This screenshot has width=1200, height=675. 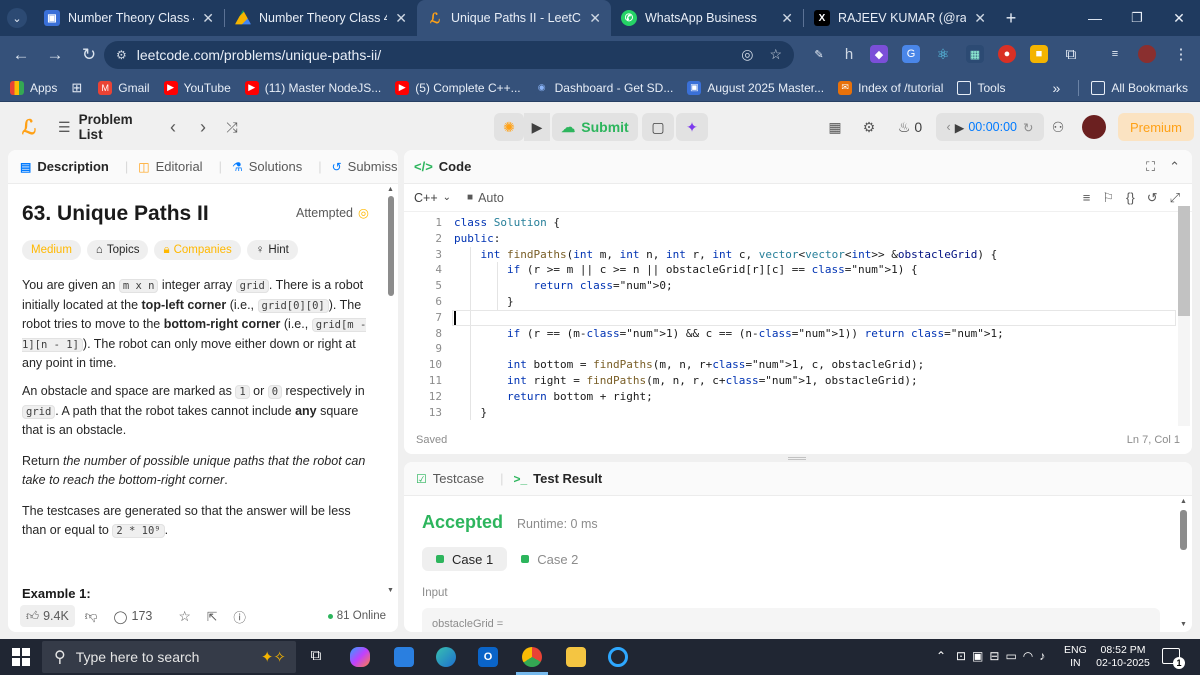 I want to click on run-button: ▶, so click(x=537, y=127).